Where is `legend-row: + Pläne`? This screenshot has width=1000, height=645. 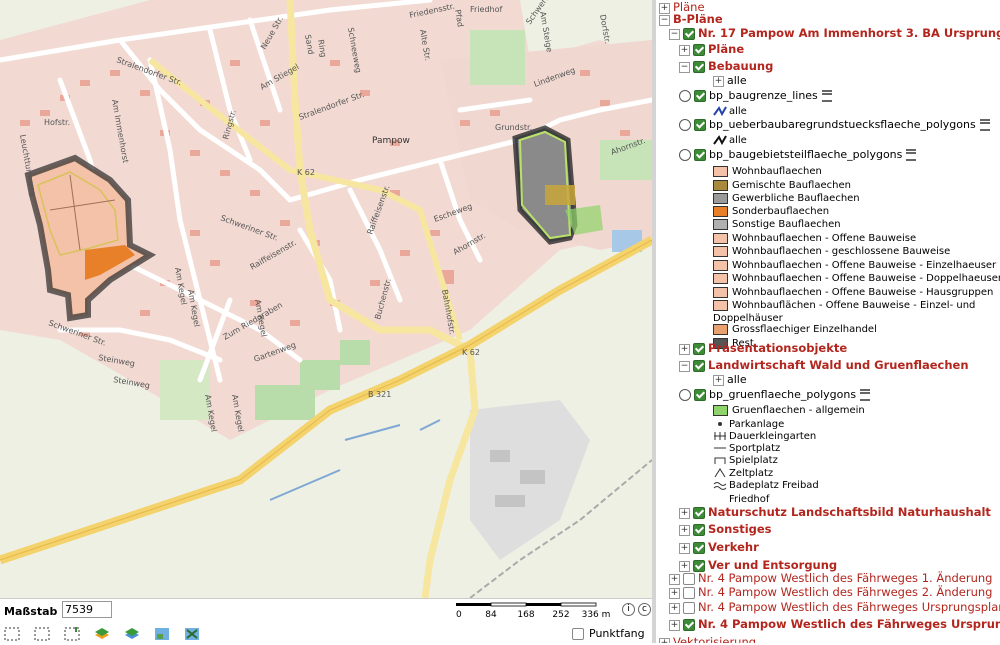
legend-row: + Pläne is located at coordinates (711, 49).